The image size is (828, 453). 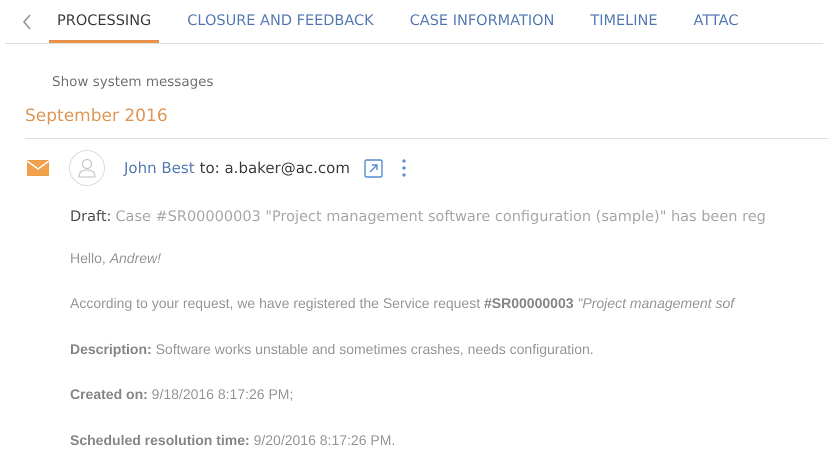 I want to click on recipient-text: to: a.baker@ac.com, so click(x=275, y=168).